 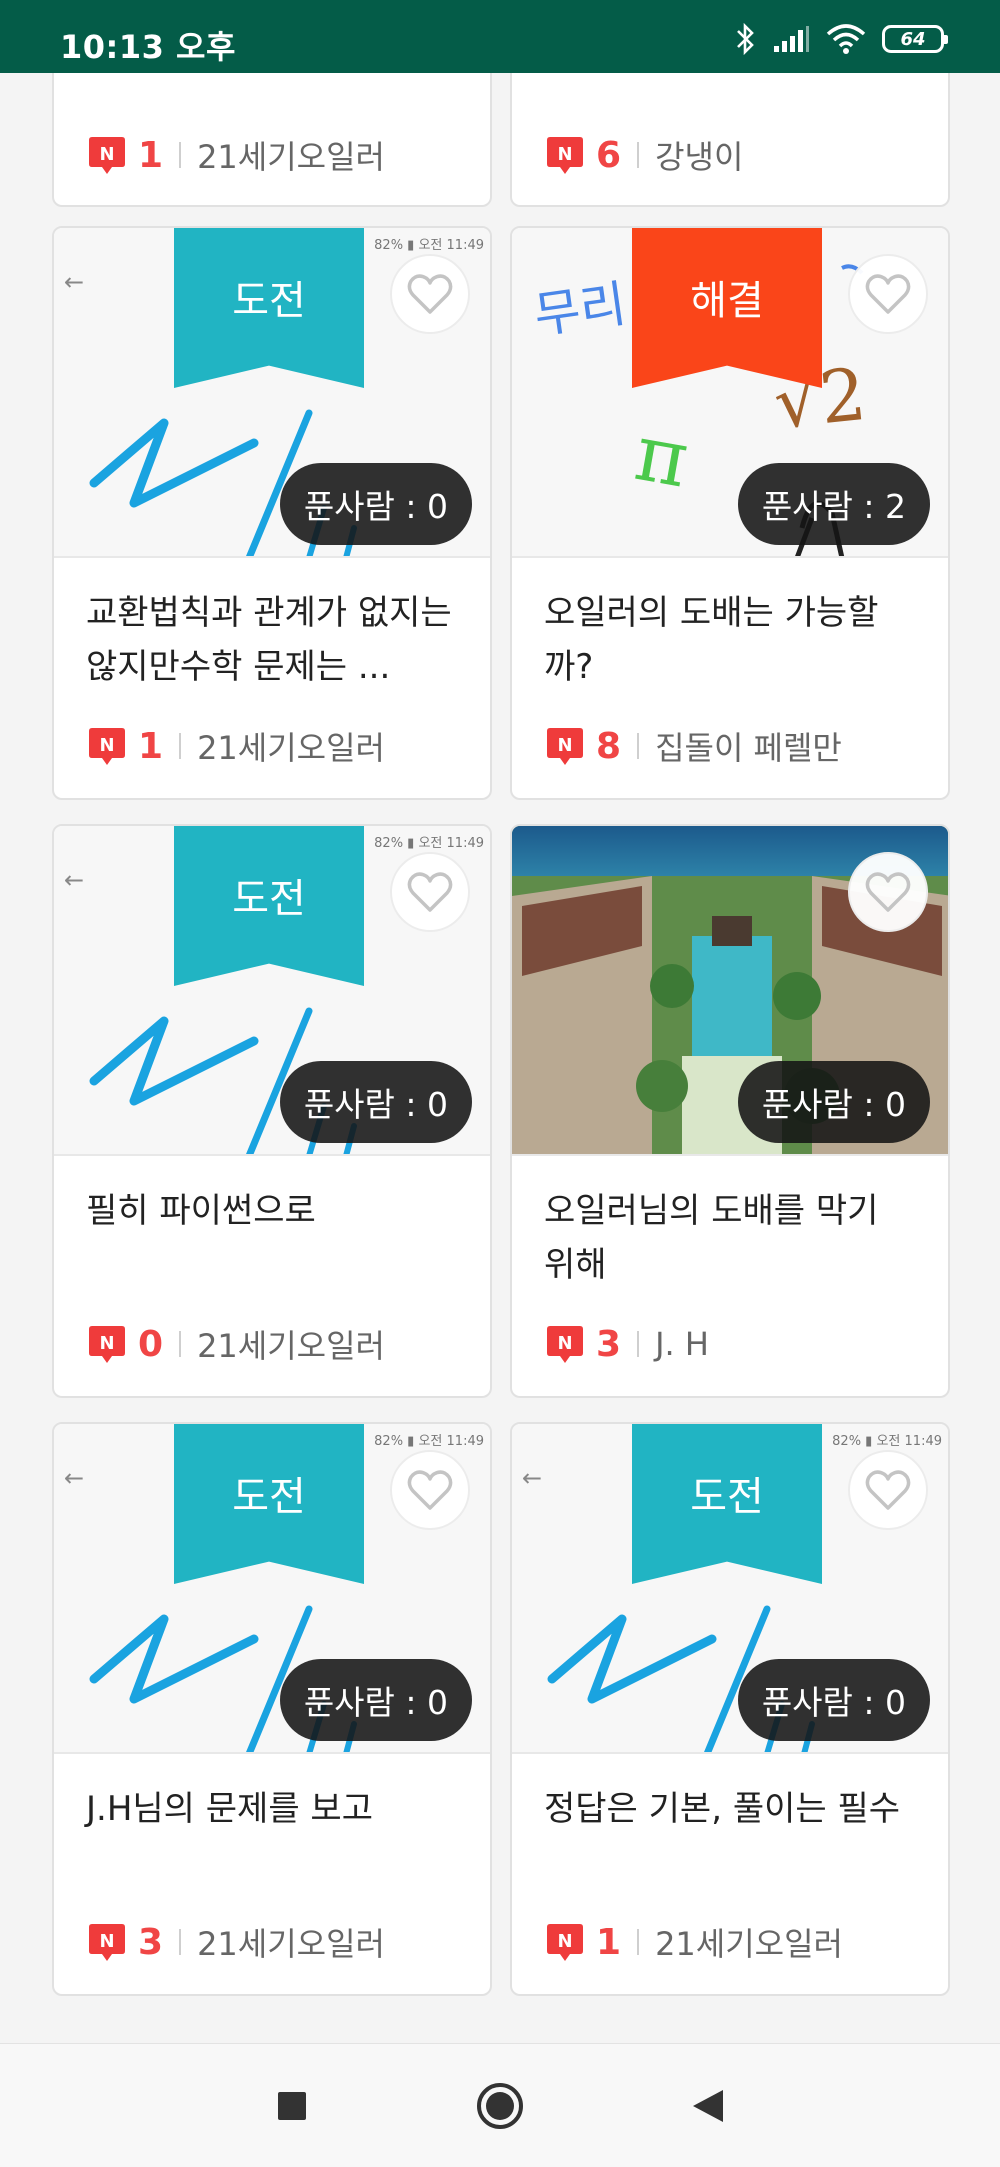 I want to click on comment-count: 8, so click(x=609, y=746).